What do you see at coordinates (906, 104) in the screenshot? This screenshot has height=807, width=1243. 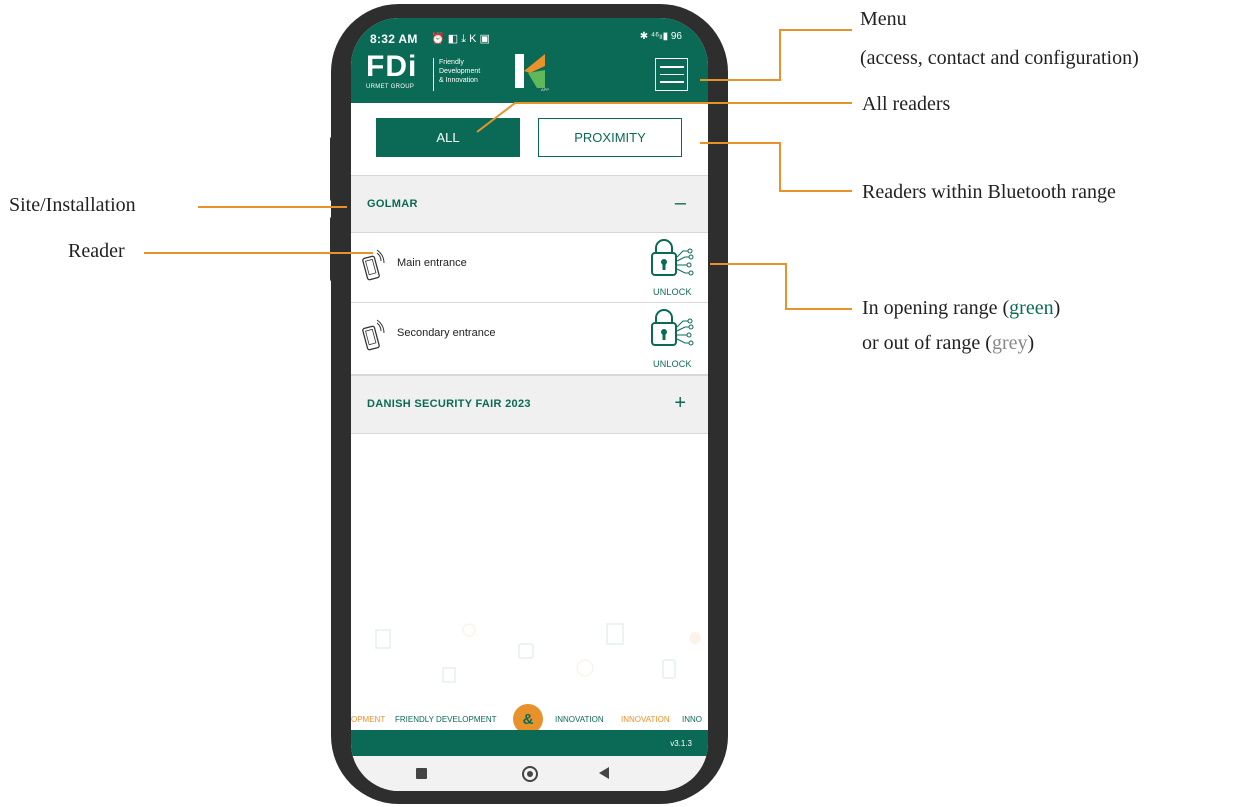 I see `all-readers-annotation: All readers` at bounding box center [906, 104].